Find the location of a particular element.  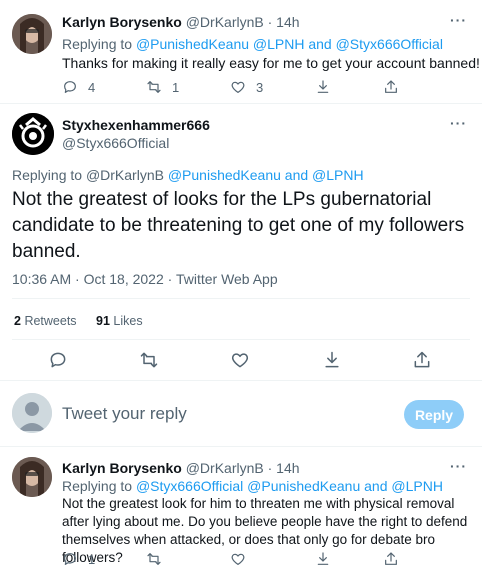

reply-count: 1 is located at coordinates (92, 559).